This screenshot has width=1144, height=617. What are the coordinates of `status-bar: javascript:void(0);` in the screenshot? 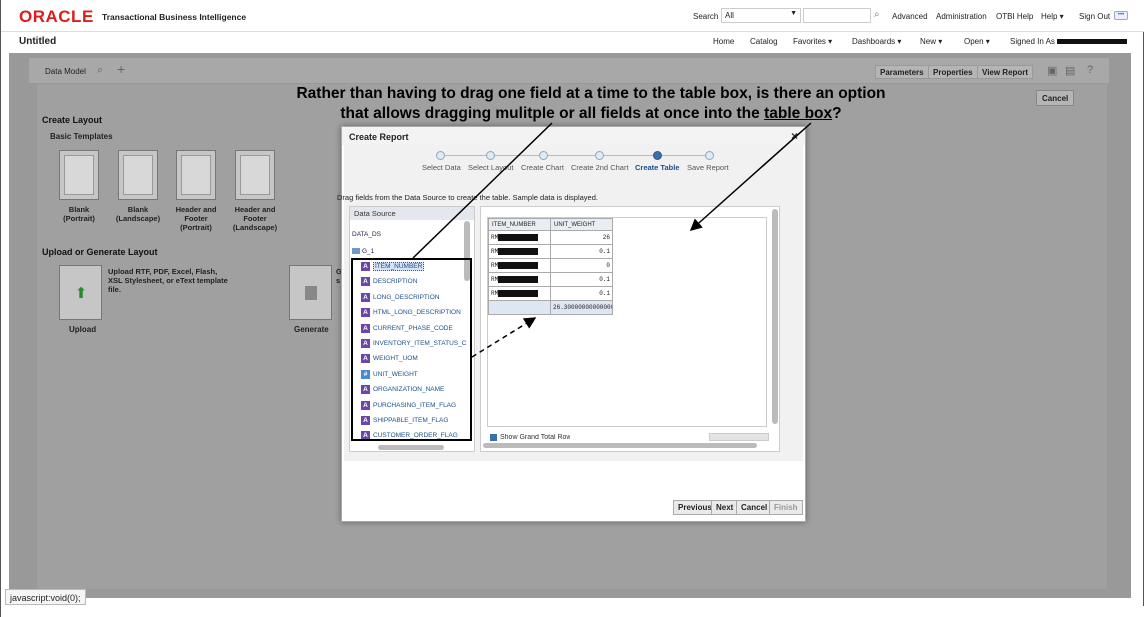 It's located at (45, 597).